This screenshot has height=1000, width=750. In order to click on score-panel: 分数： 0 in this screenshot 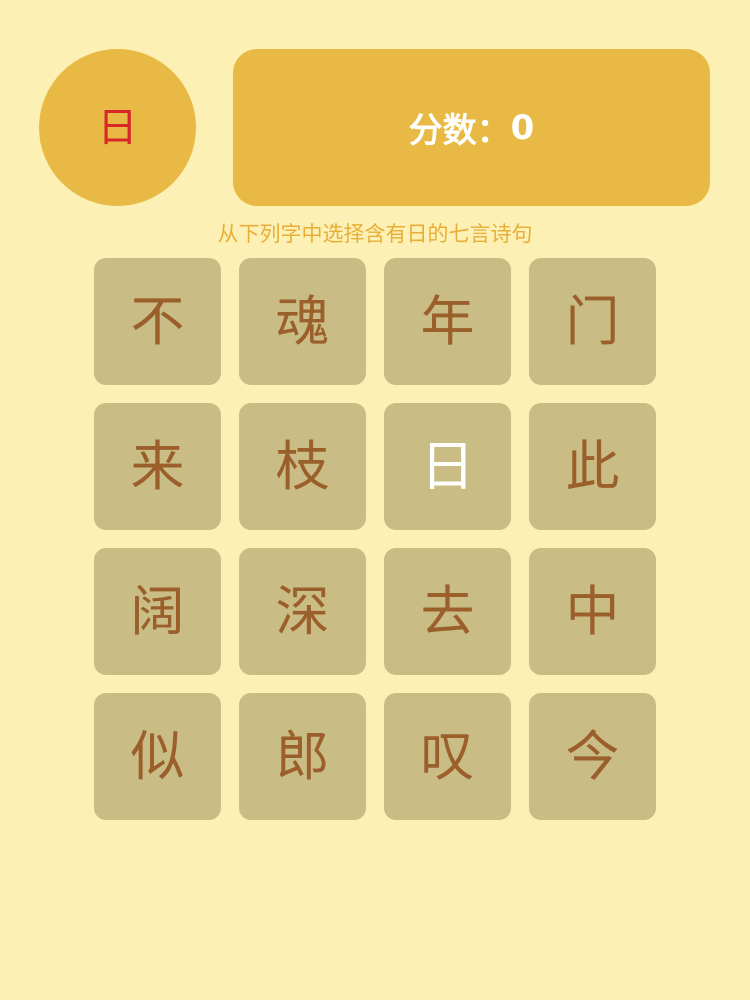, I will do `click(471, 127)`.